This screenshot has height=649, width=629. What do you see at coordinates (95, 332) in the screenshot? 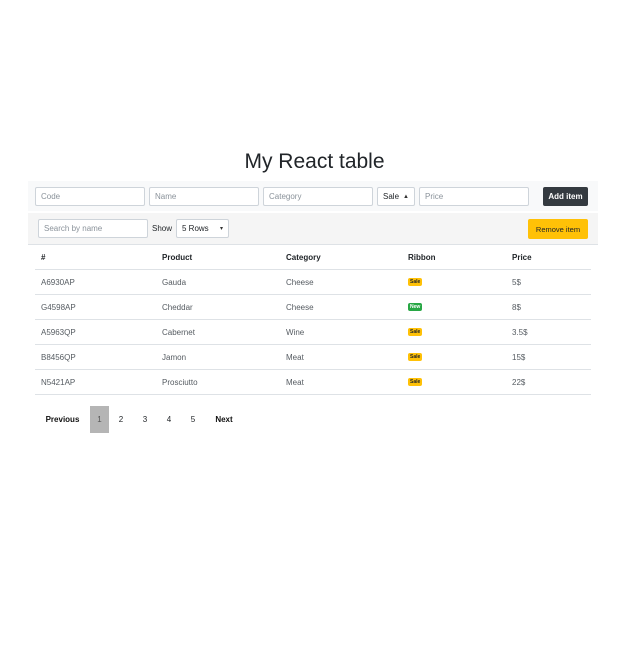
I see `cell-code: A5963QP` at bounding box center [95, 332].